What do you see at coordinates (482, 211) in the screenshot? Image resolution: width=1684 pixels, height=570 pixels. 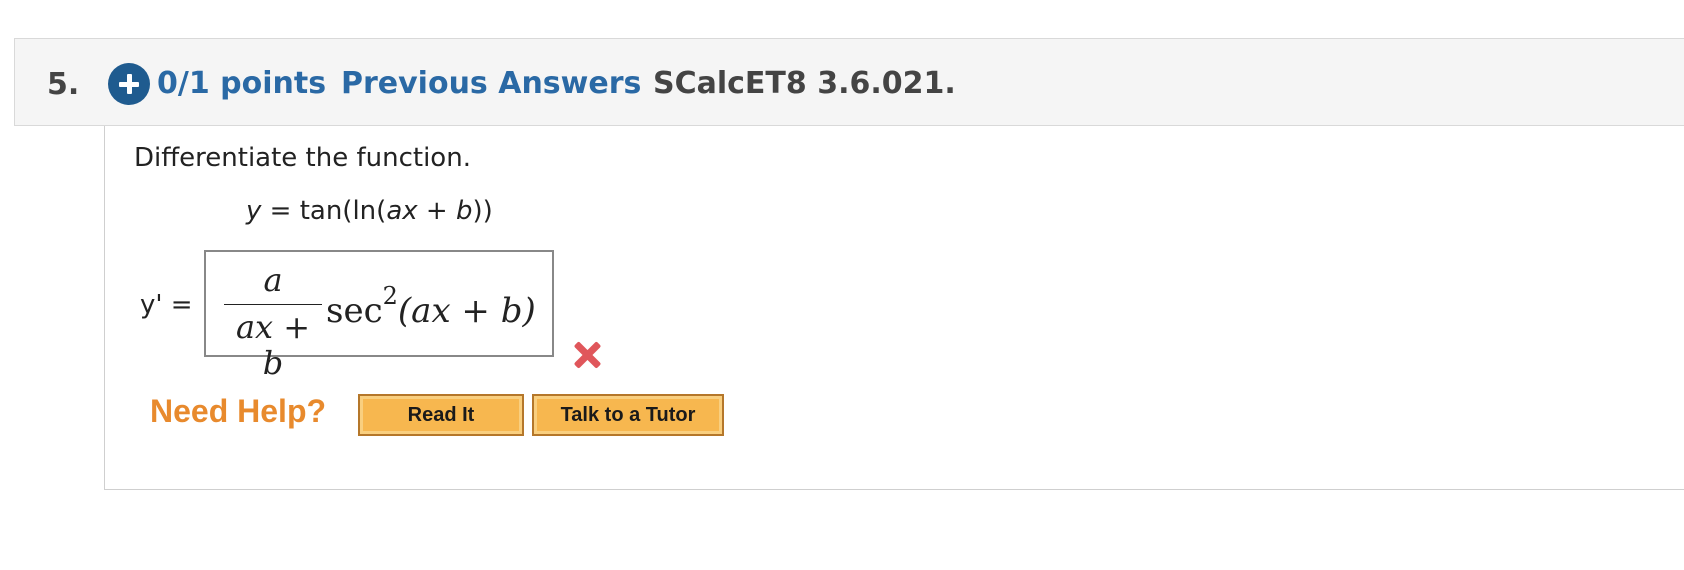 I see `function-close: ))` at bounding box center [482, 211].